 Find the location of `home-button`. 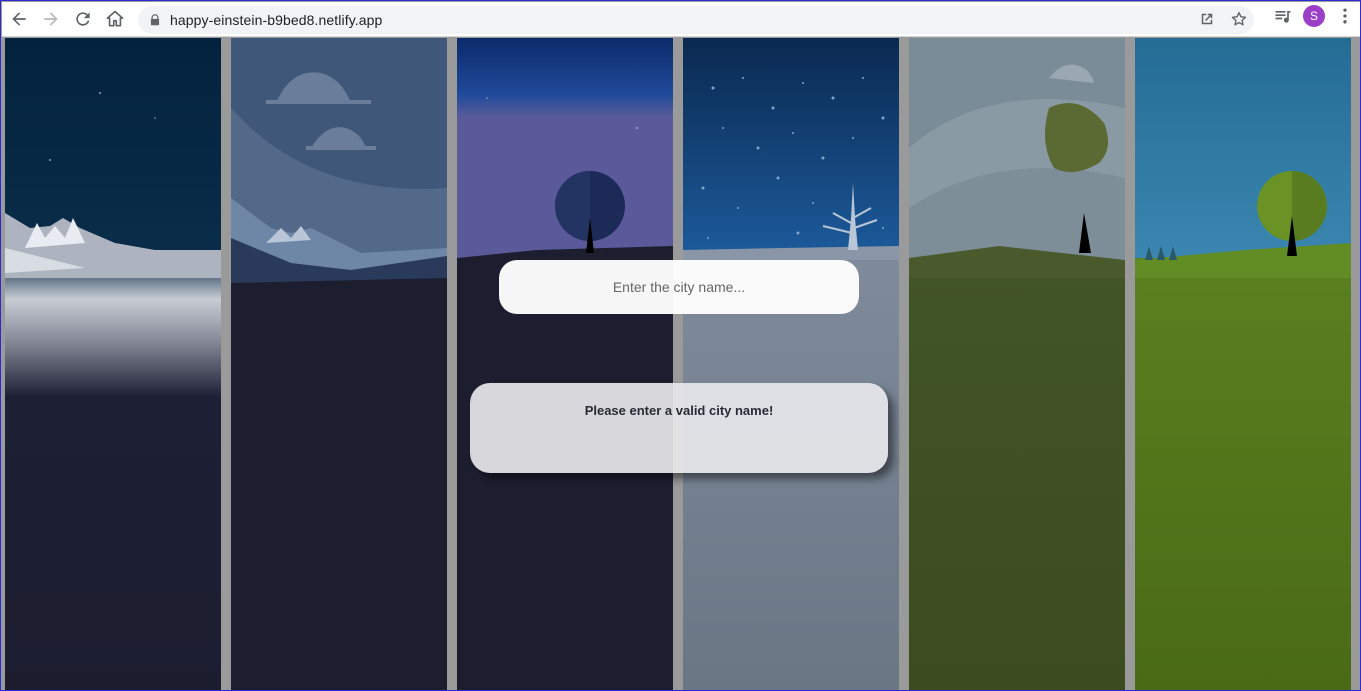

home-button is located at coordinates (115, 19).